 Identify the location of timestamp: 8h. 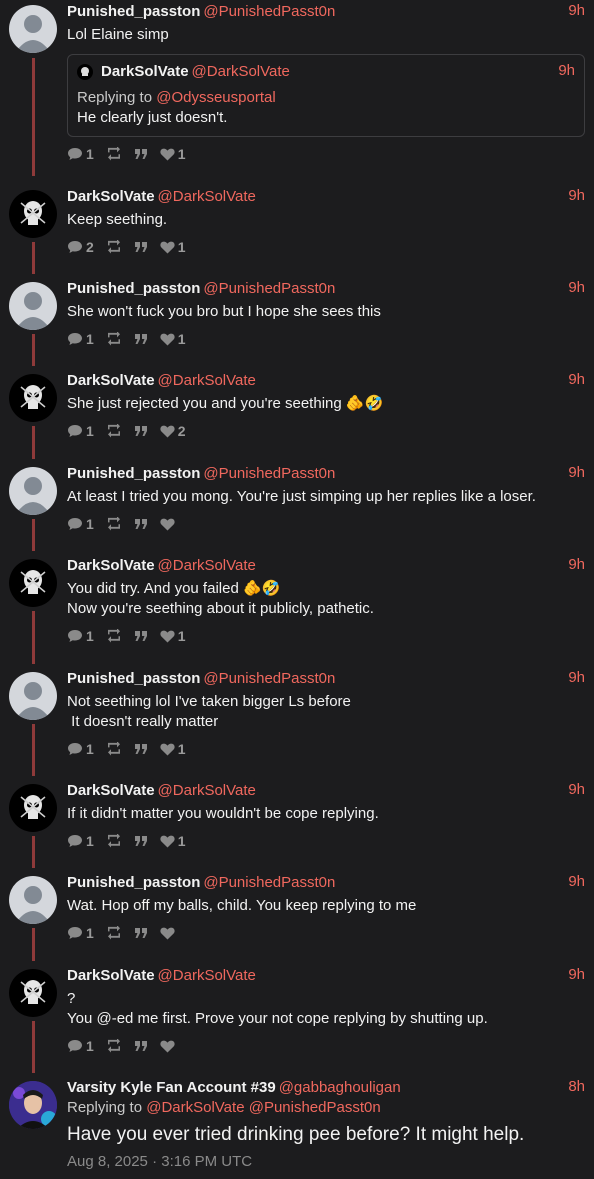
(576, 1086).